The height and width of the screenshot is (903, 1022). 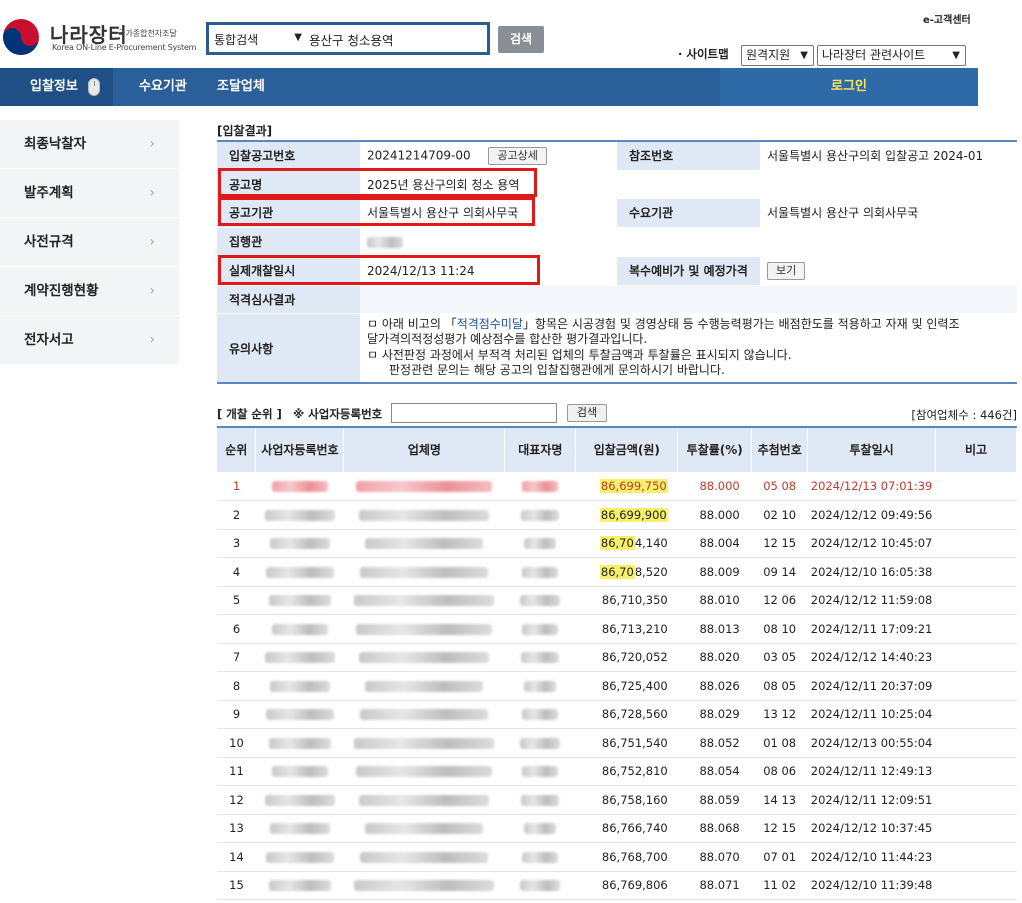 I want to click on bid-no-value: 20241214709-00, so click(x=419, y=155).